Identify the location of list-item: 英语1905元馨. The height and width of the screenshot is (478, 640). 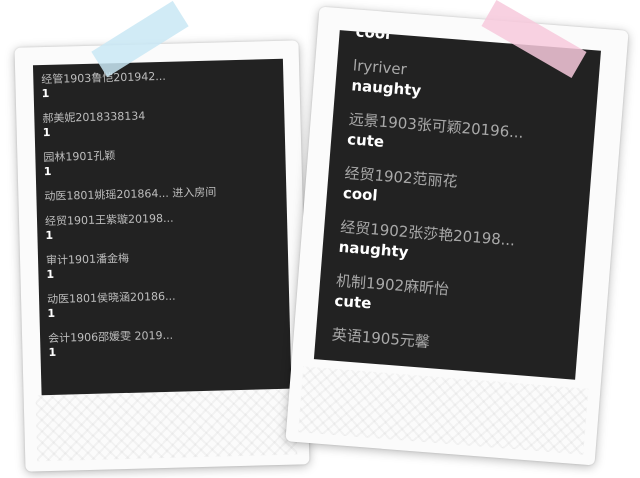
(454, 344).